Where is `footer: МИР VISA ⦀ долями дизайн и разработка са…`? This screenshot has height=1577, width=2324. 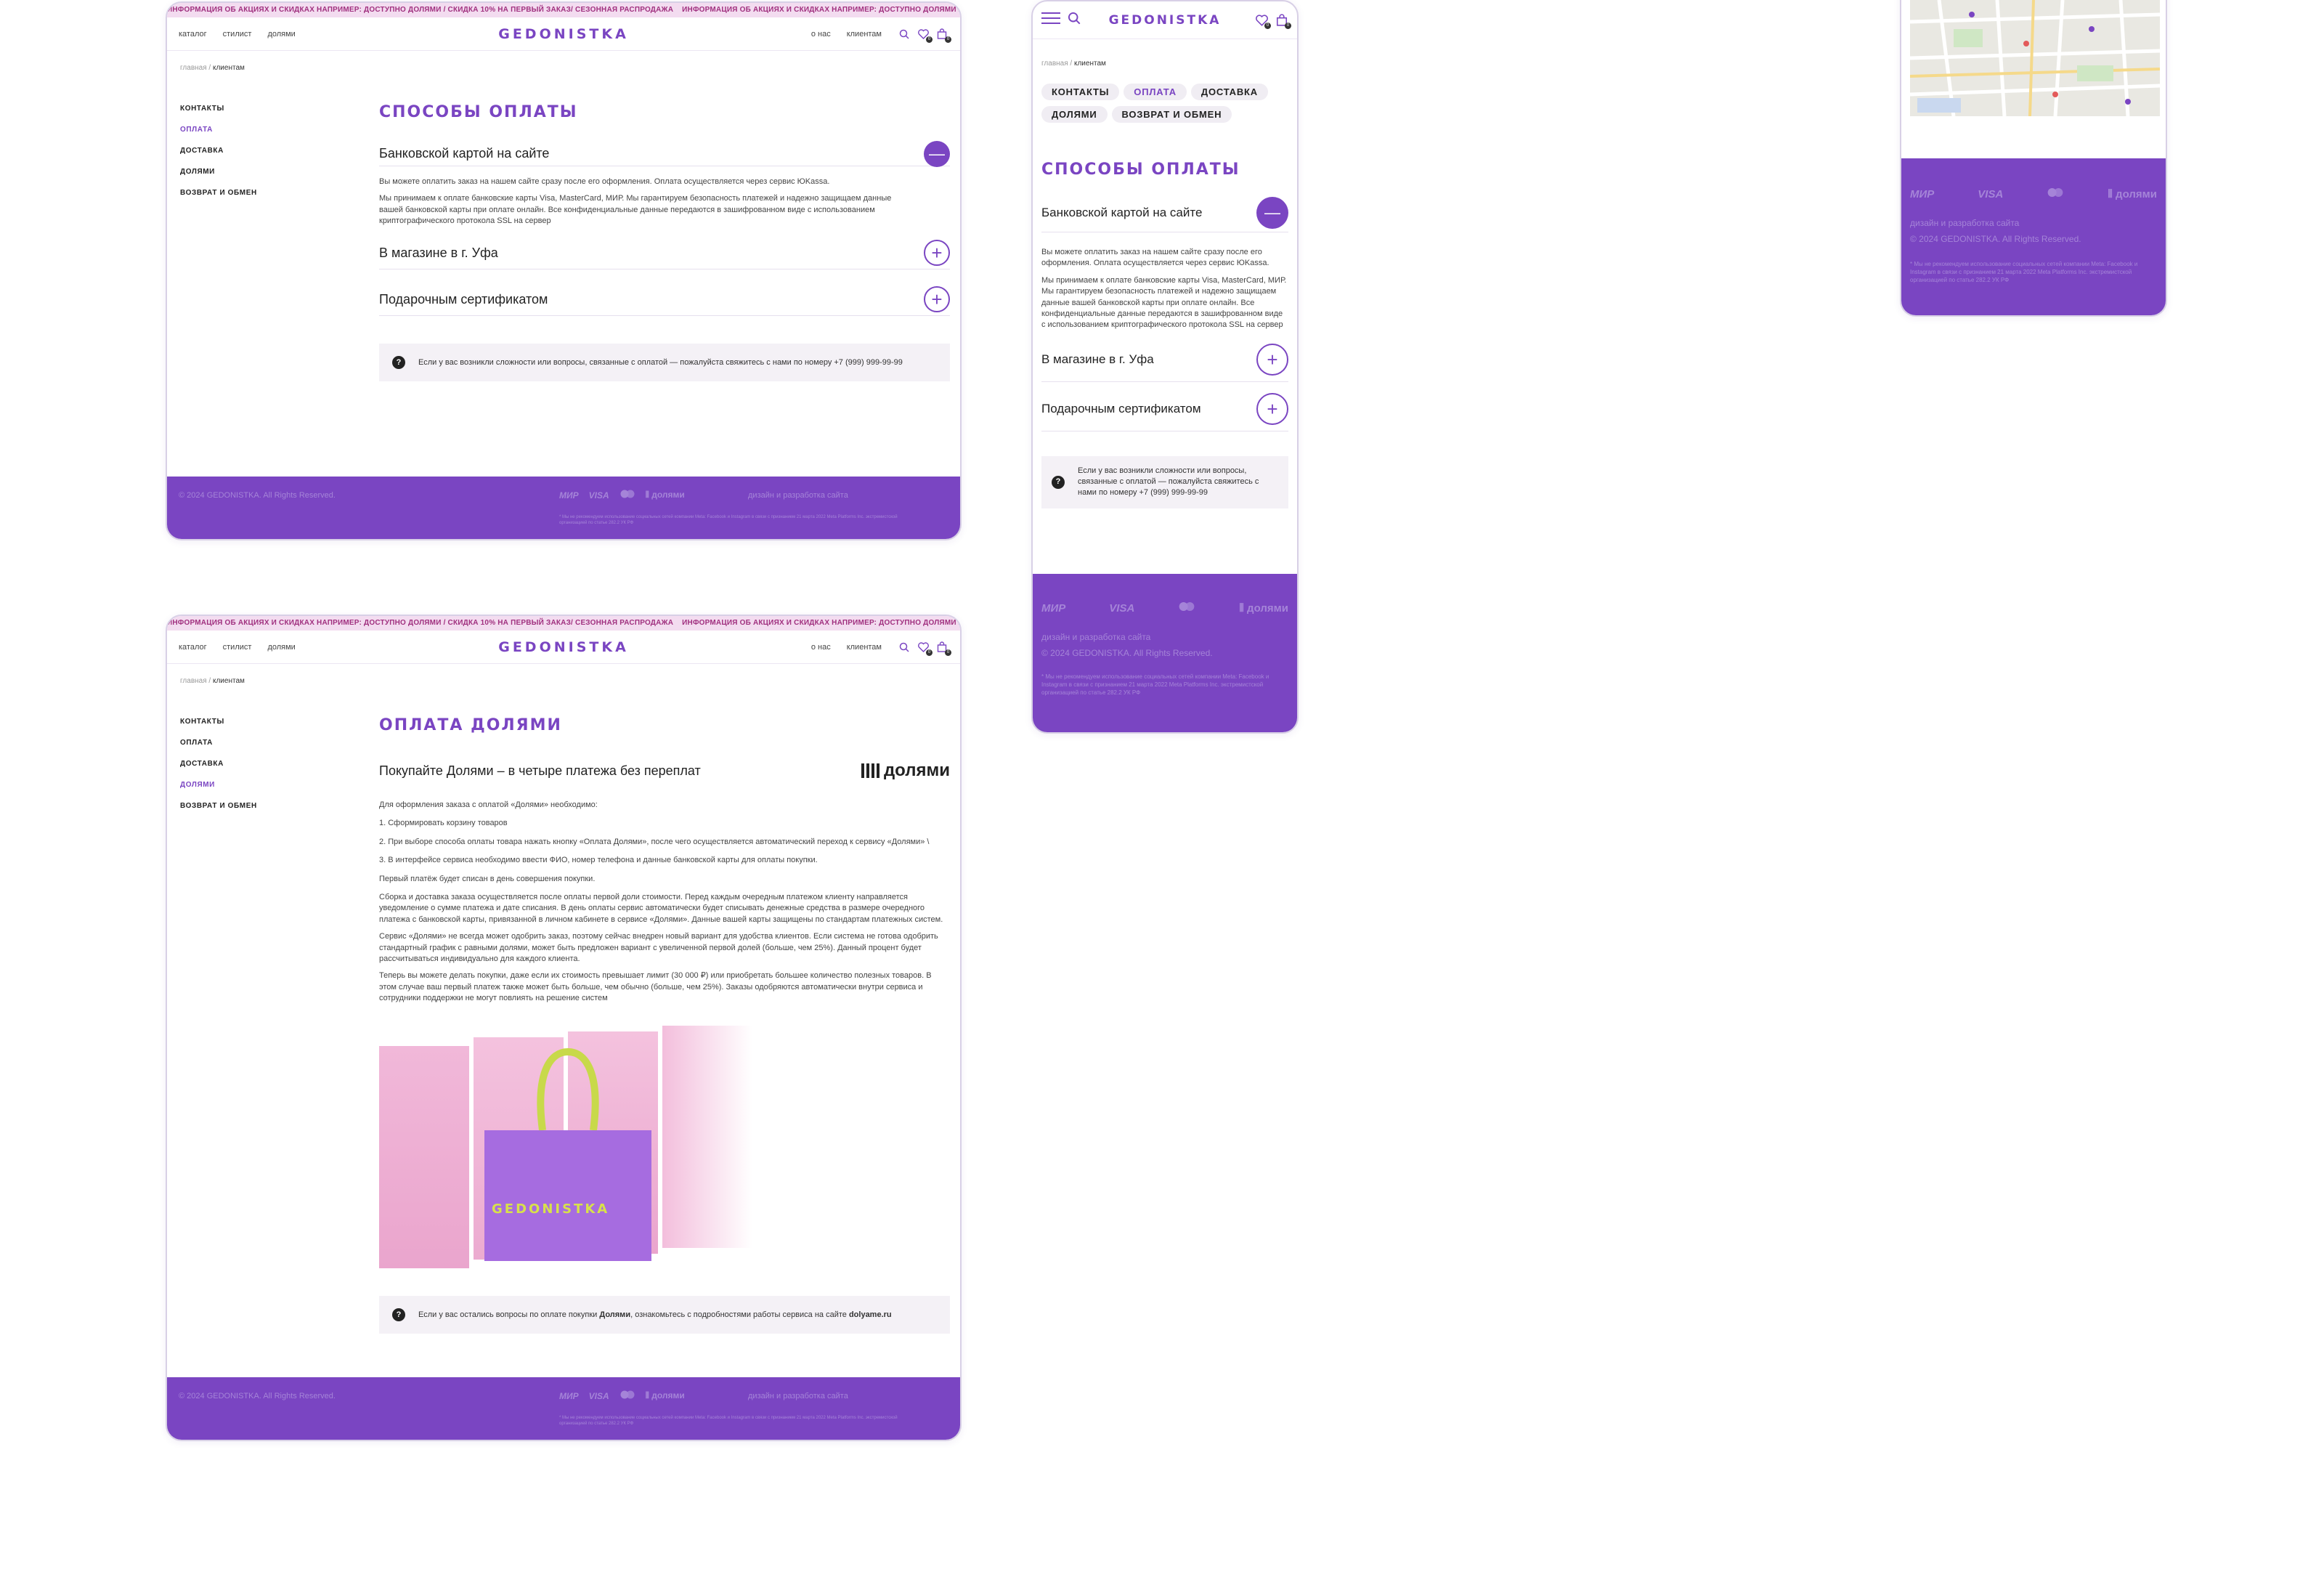
footer: МИР VISA ⦀ долями дизайн и разработка са… is located at coordinates (1165, 653).